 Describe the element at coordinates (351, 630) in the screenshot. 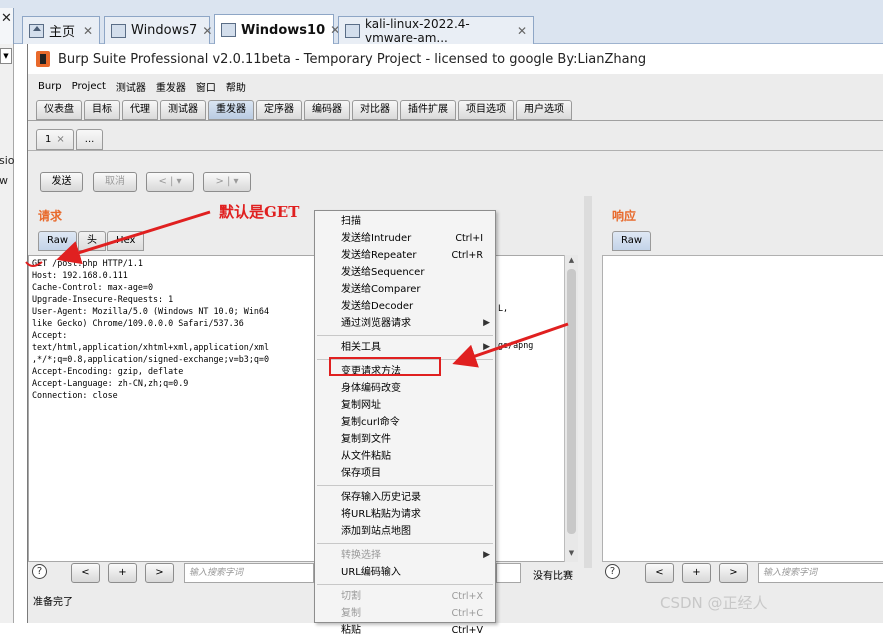

I see `menu-item-label: 粘贴` at that location.